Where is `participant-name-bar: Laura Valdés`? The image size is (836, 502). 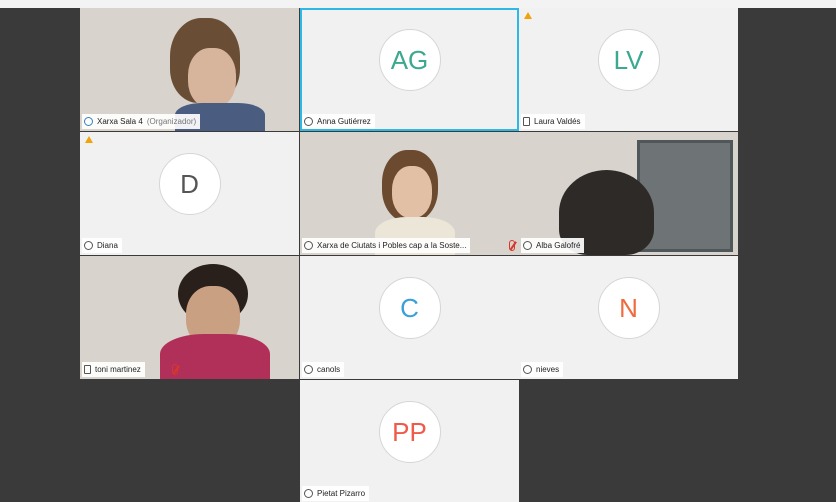 participant-name-bar: Laura Valdés is located at coordinates (553, 121).